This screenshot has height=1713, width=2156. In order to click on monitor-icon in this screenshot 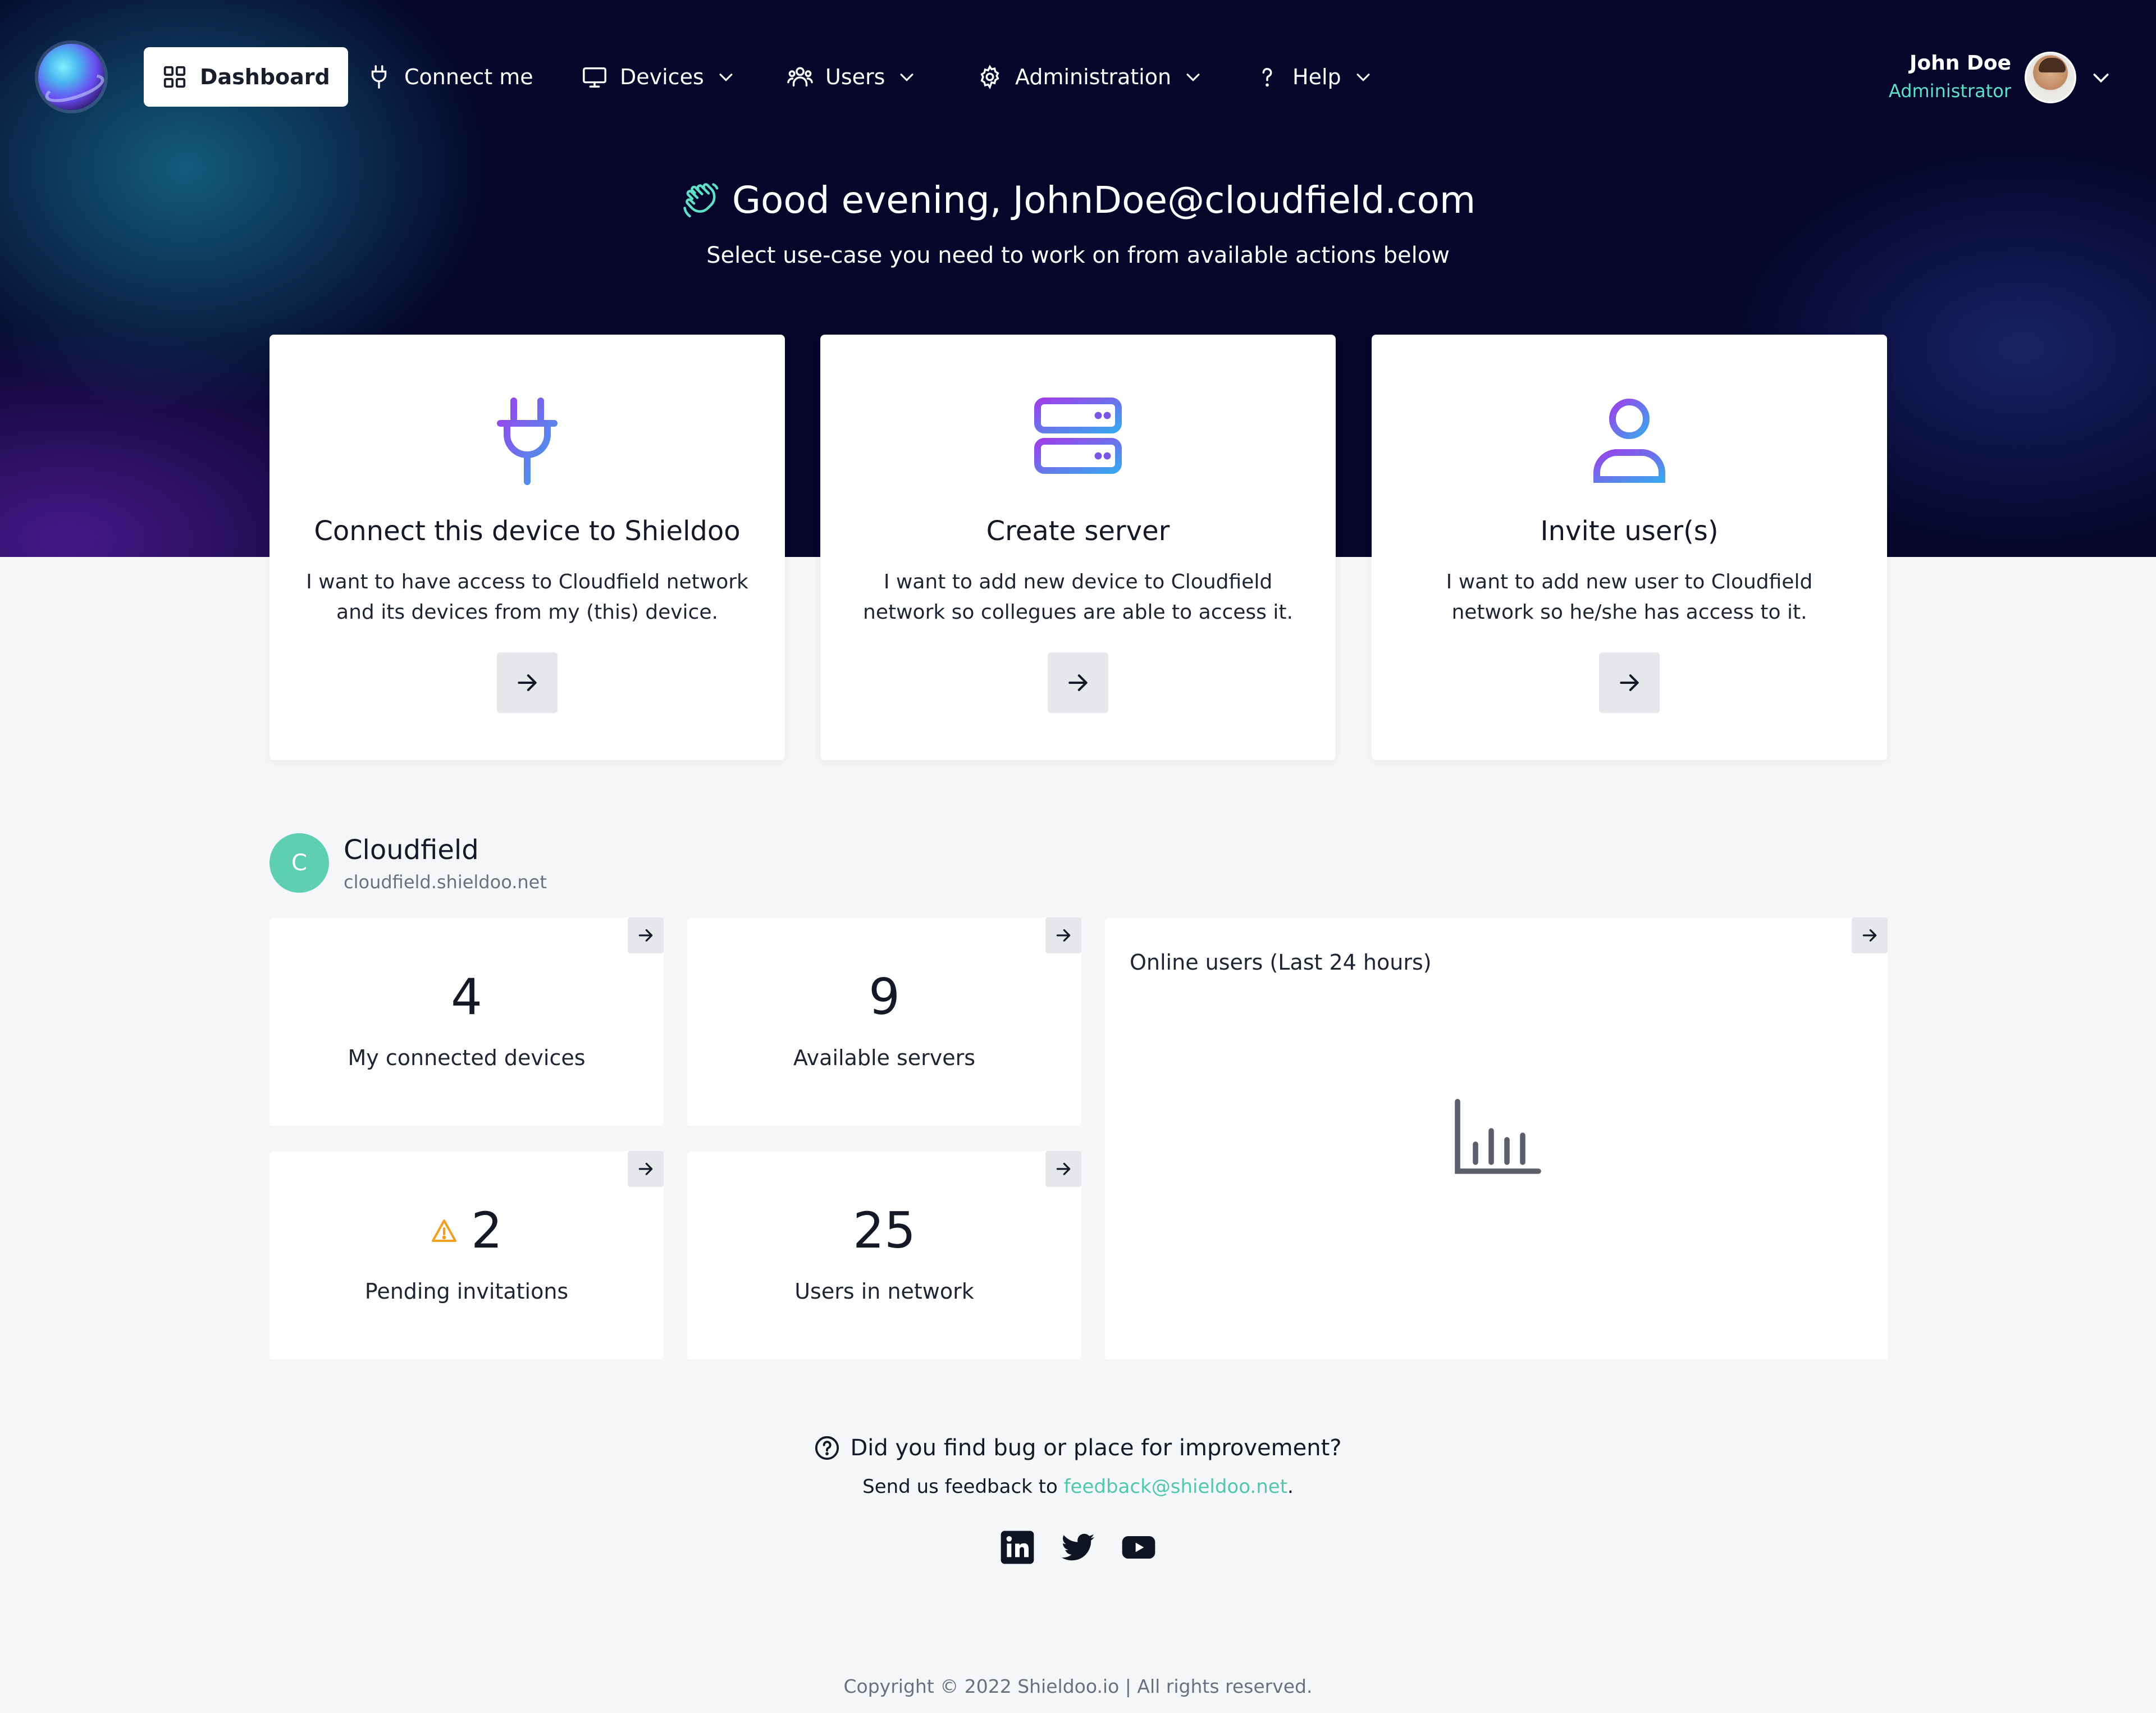, I will do `click(594, 78)`.